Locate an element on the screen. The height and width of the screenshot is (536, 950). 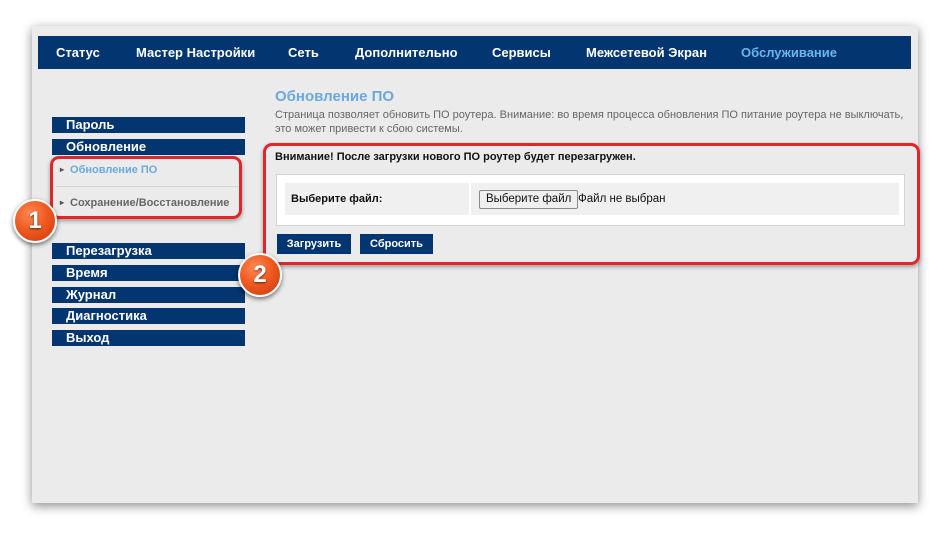
nav-network: Сеть is located at coordinates (303, 52).